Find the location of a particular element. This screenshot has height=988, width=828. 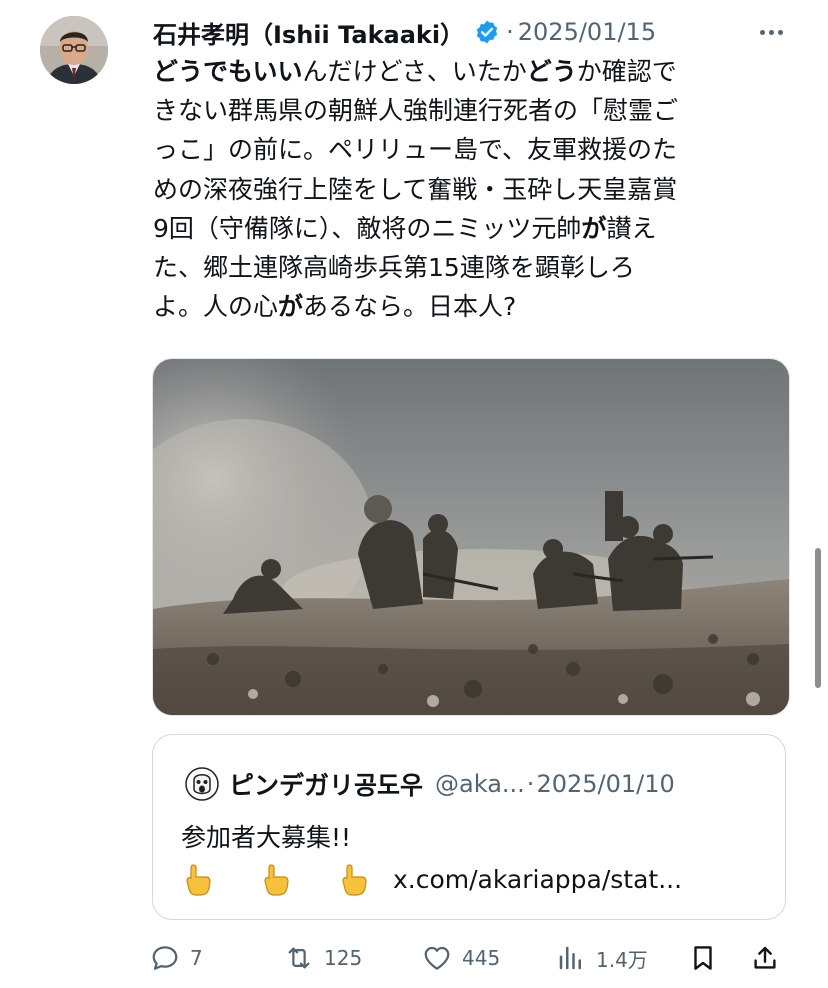

repost-icon is located at coordinates (299, 958).